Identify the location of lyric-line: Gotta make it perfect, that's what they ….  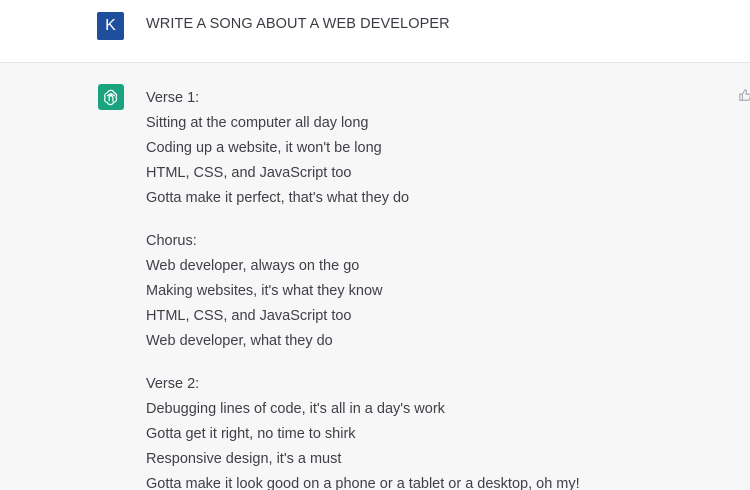
(278, 198).